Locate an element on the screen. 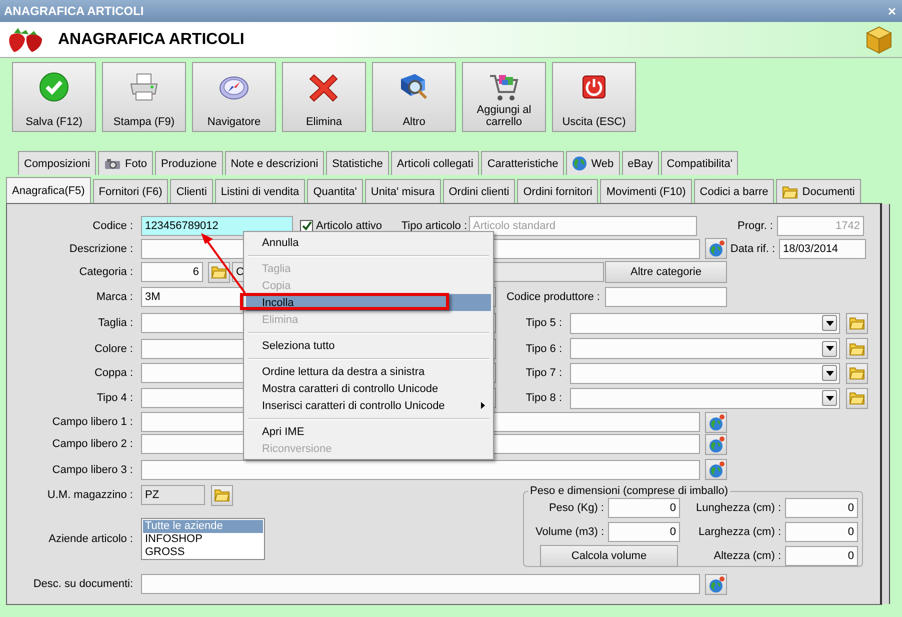  window-title: ANAGRAFICA ARTICOLI is located at coordinates (74, 11).